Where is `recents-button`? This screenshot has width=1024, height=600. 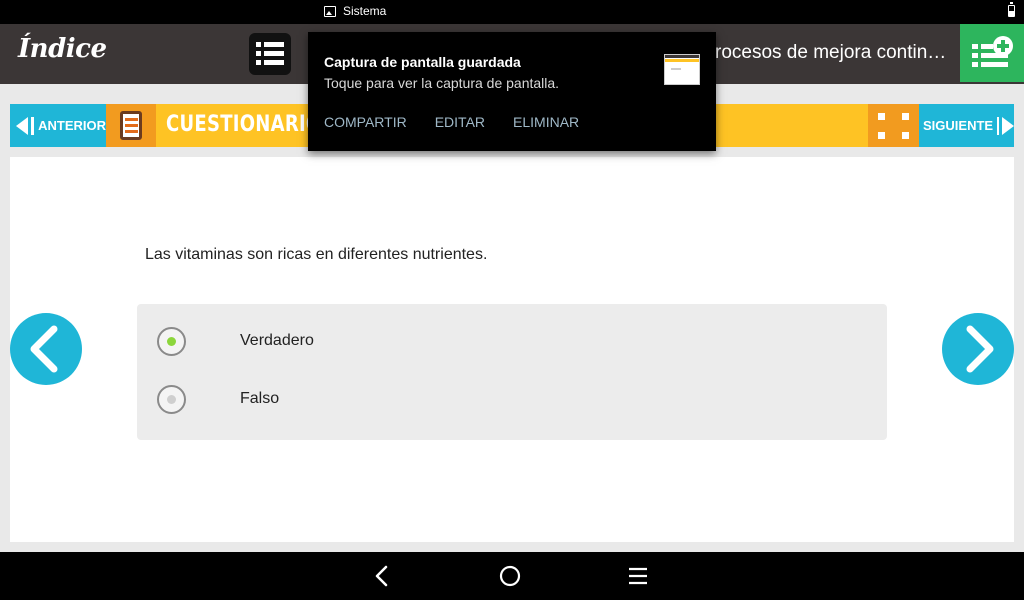
recents-button is located at coordinates (638, 576).